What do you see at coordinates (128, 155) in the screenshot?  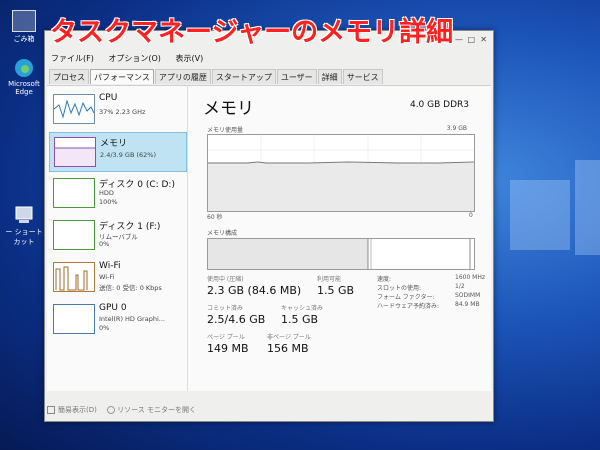 I see `memory-detail: 2.4/3.9 GB (62%)` at bounding box center [128, 155].